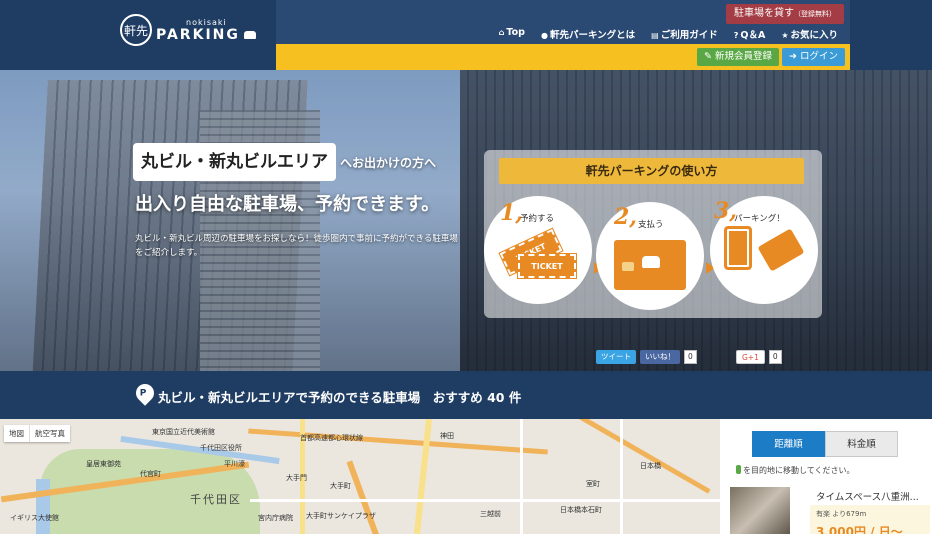 The height and width of the screenshot is (534, 932). I want to click on map-label: 日本橋, so click(650, 466).